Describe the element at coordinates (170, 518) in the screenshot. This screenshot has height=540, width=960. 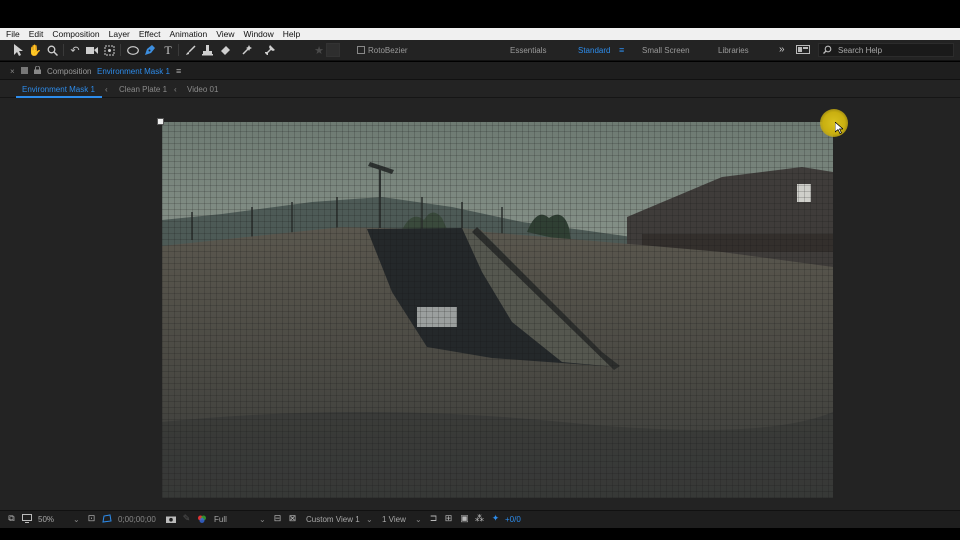
I see `snapshot-icon` at that location.